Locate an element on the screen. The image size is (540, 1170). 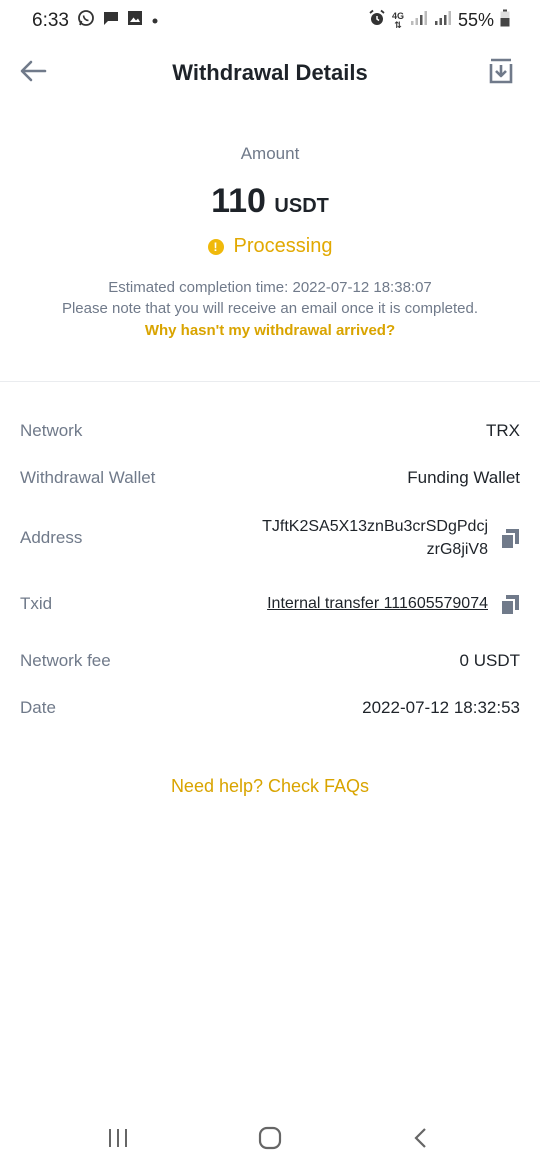
share-button is located at coordinates (501, 73).